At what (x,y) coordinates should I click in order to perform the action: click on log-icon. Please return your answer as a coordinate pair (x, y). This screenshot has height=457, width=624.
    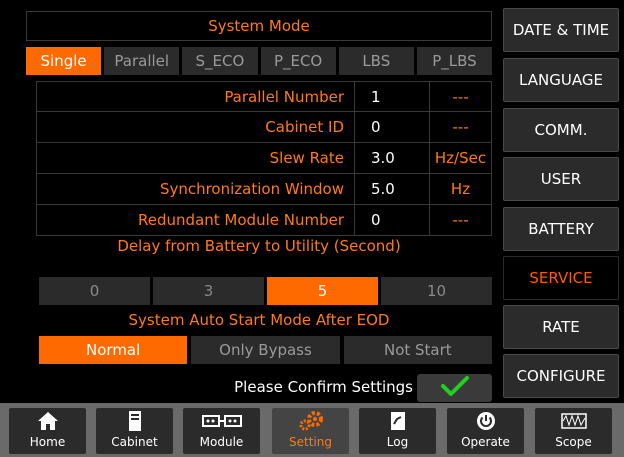
    Looking at the image, I should click on (397, 421).